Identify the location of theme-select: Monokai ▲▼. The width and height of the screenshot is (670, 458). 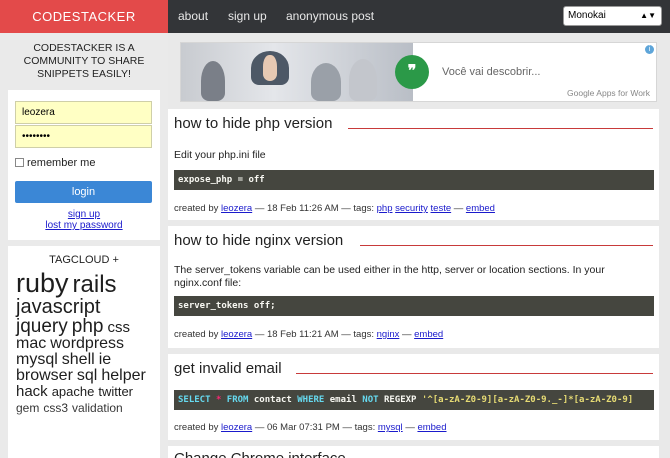
(612, 16).